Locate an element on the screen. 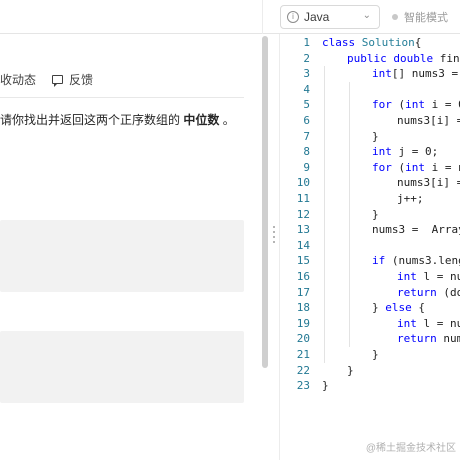 The image size is (460, 460). code-line: 5 for (int i = 0 is located at coordinates (370, 105).